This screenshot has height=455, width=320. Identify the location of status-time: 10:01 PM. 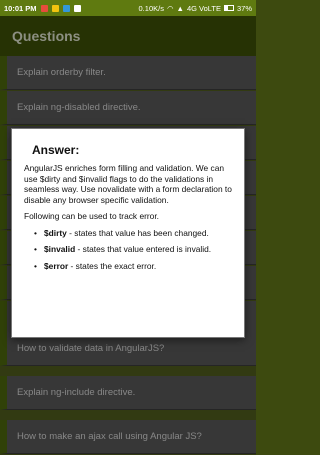
(20, 8).